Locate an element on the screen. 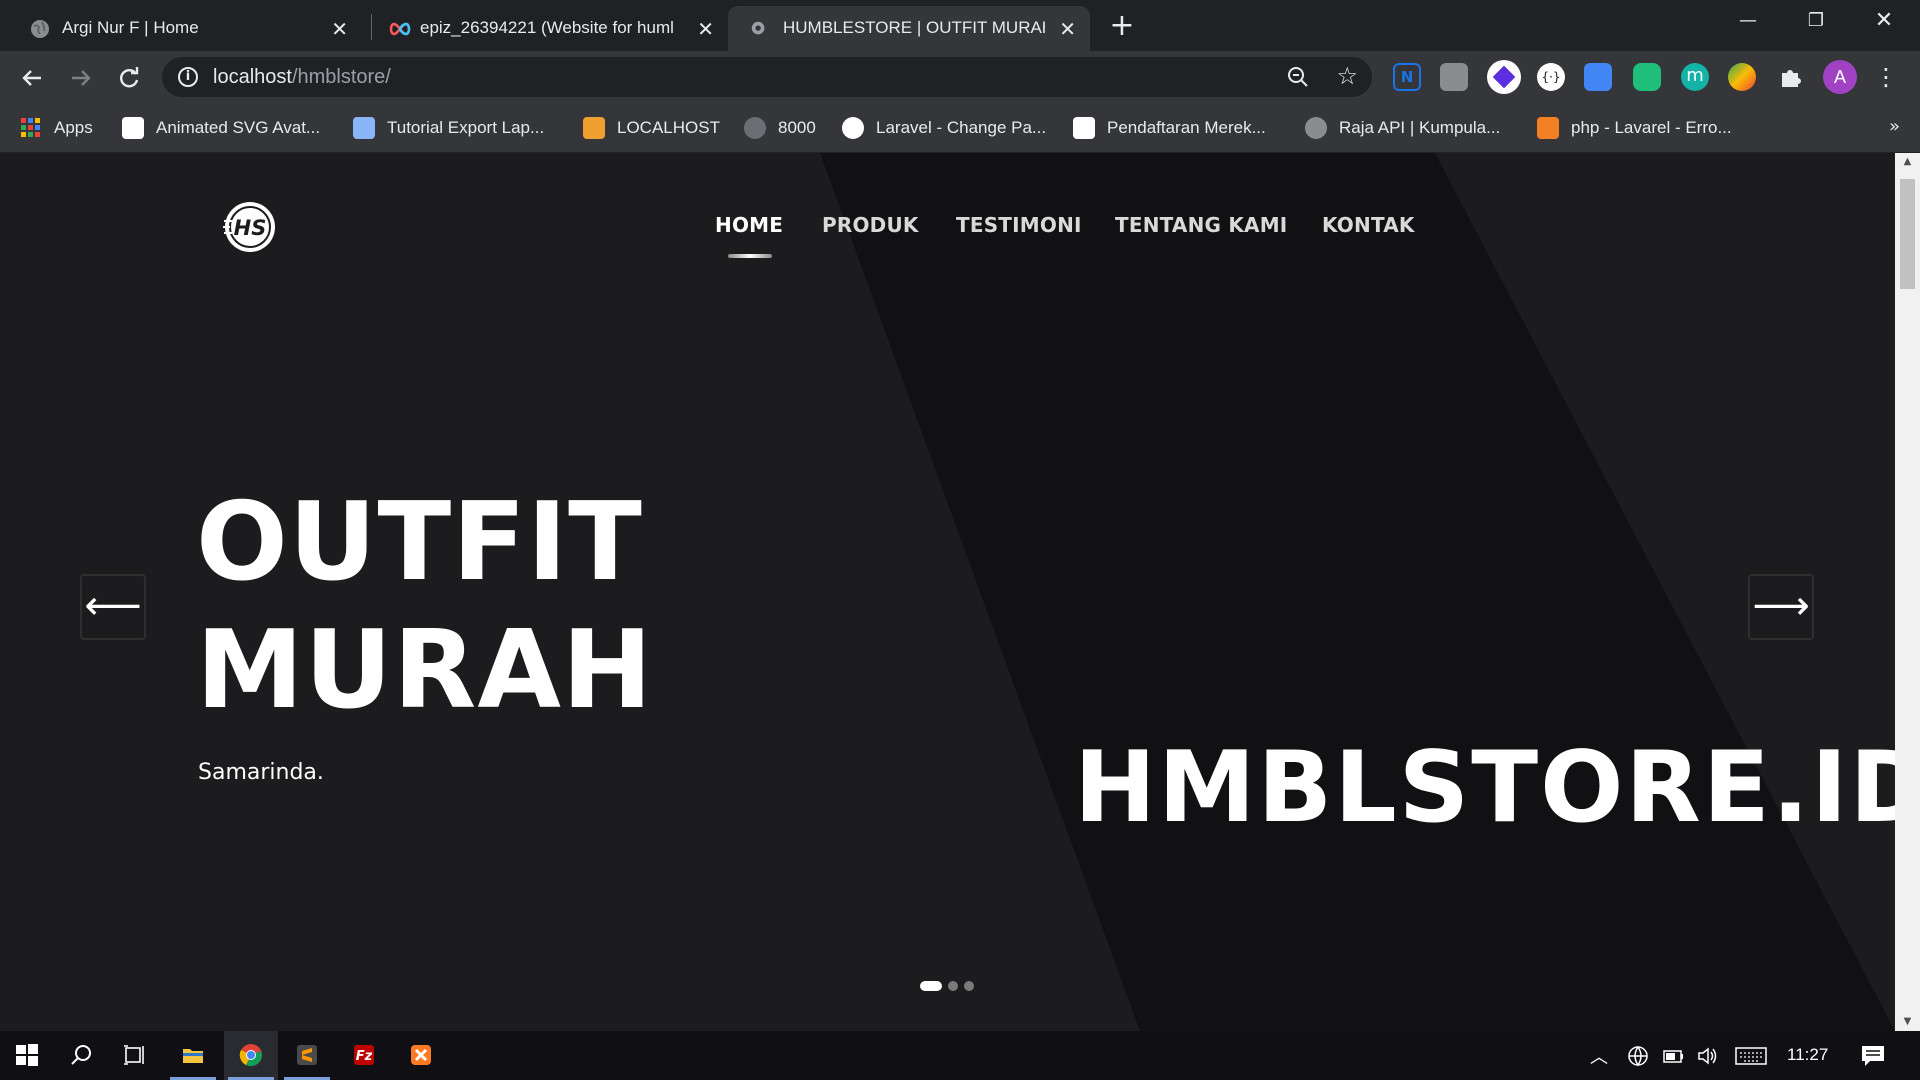 This screenshot has height=1080, width=1920. taskbar-sublime is located at coordinates (307, 1055).